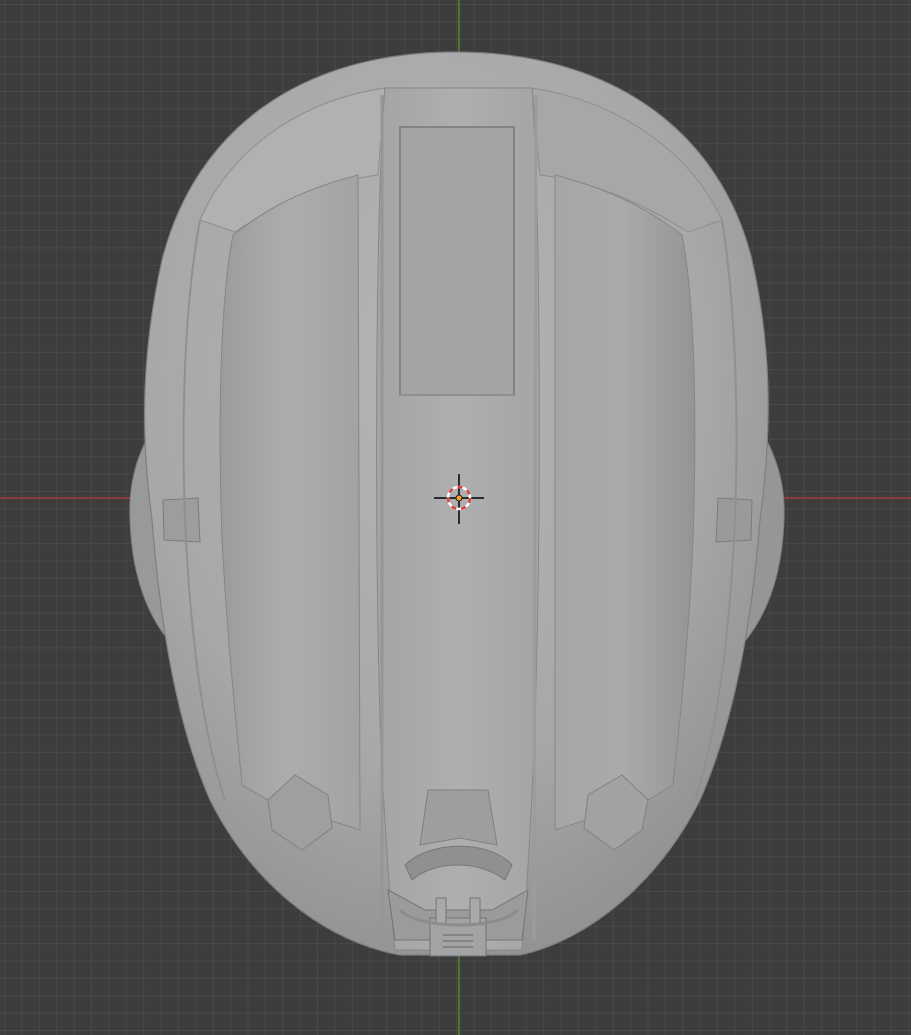  Describe the element at coordinates (290, 502) in the screenshot. I see `left-side-panel` at that location.